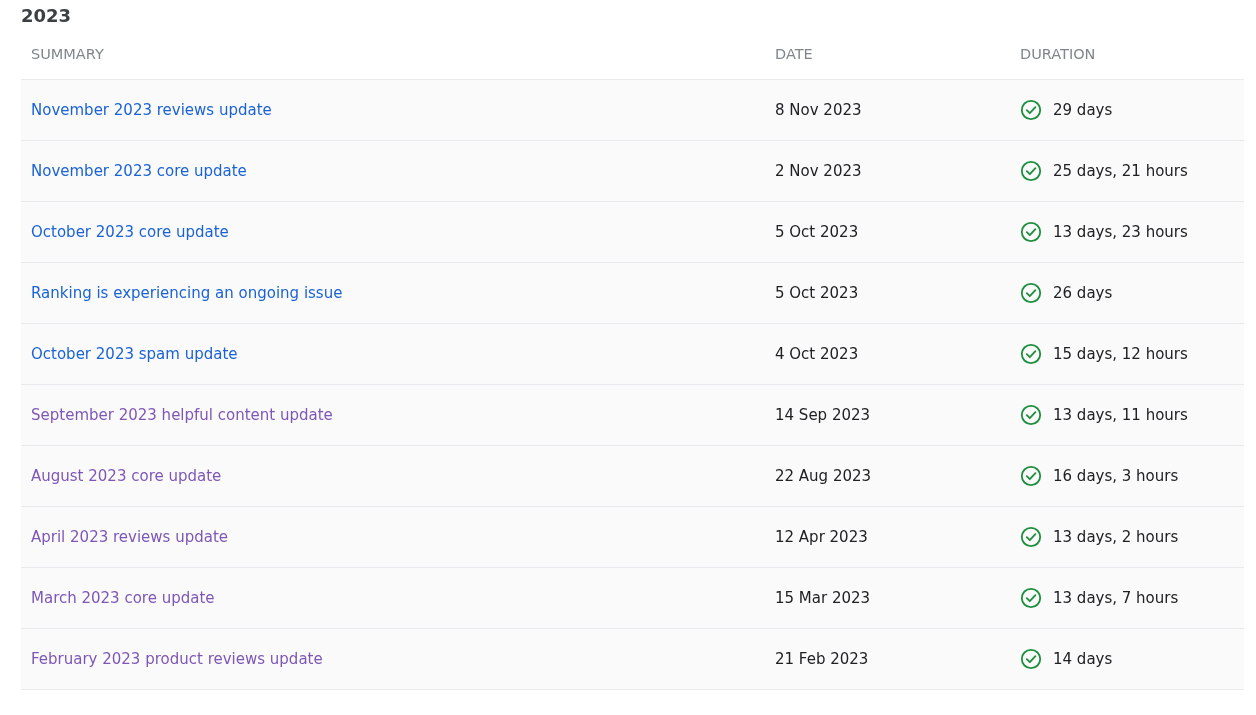  I want to click on incident-link: September 2023 helpful content update, so click(182, 415).